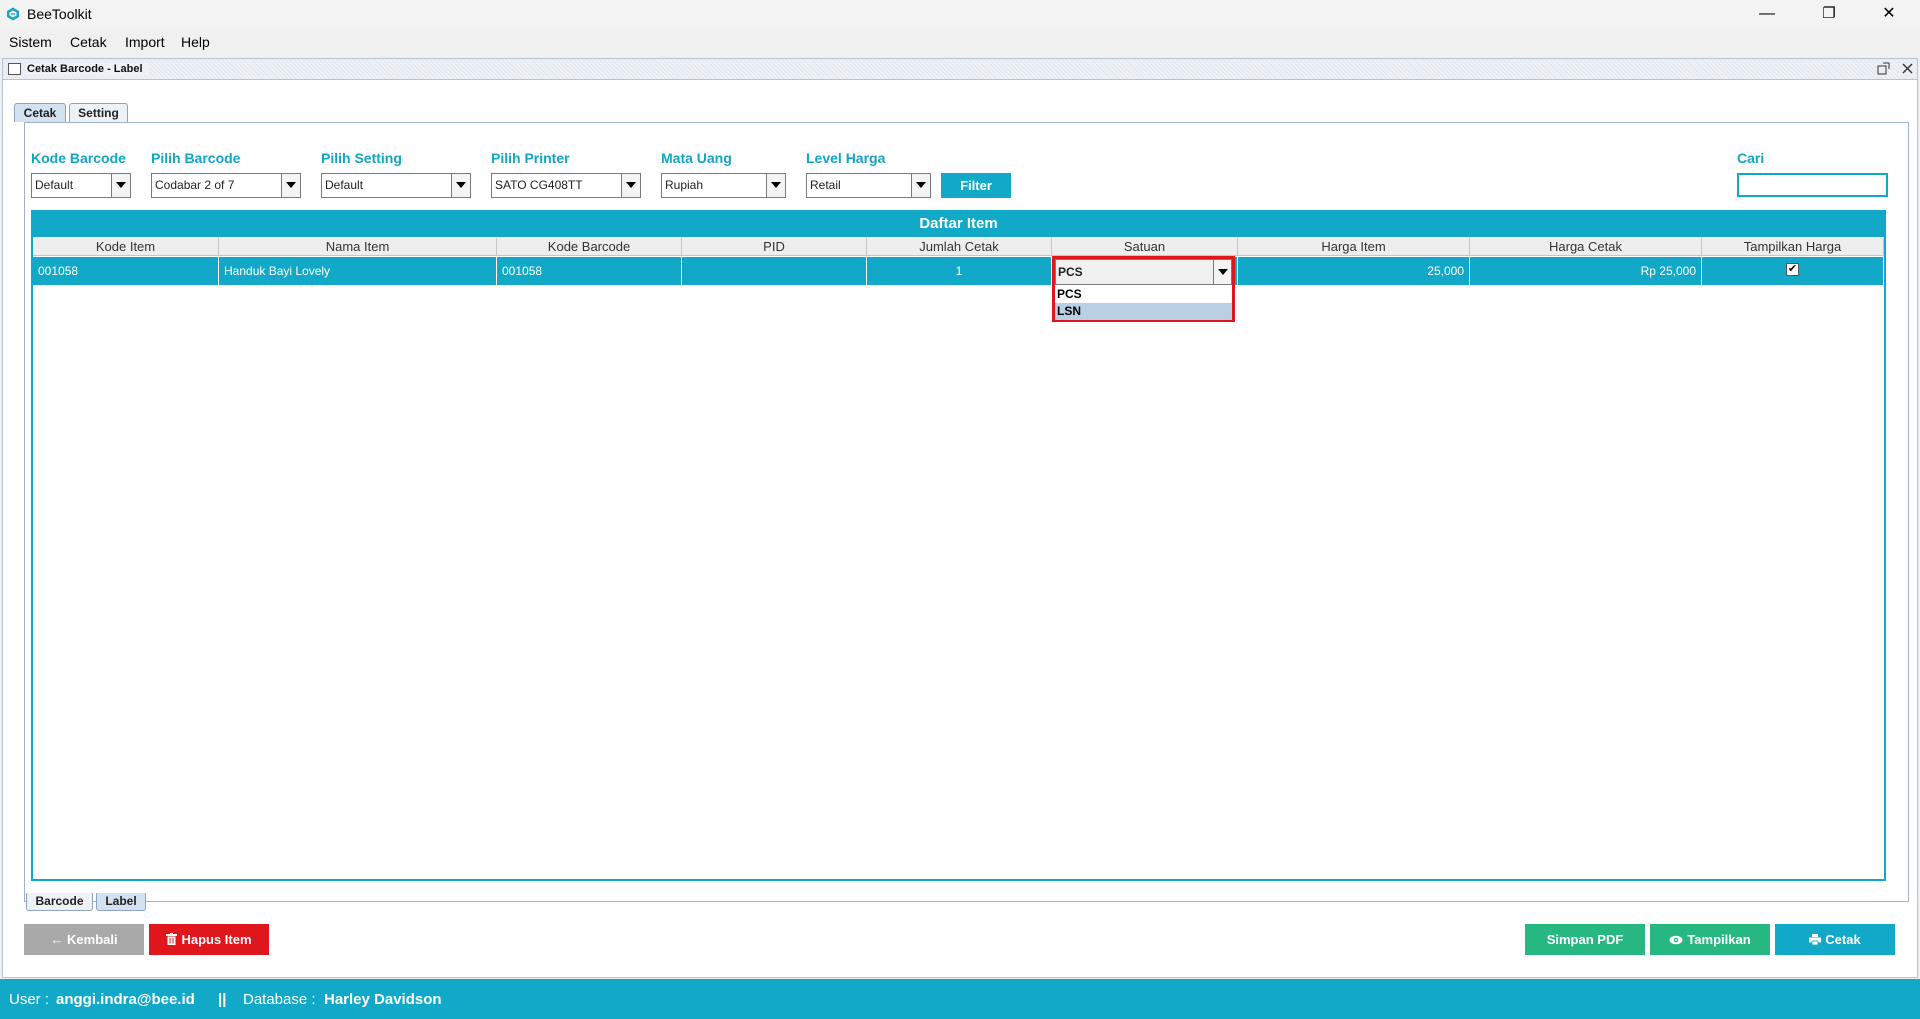  I want to click on column-header: Harga Item, so click(1354, 247).